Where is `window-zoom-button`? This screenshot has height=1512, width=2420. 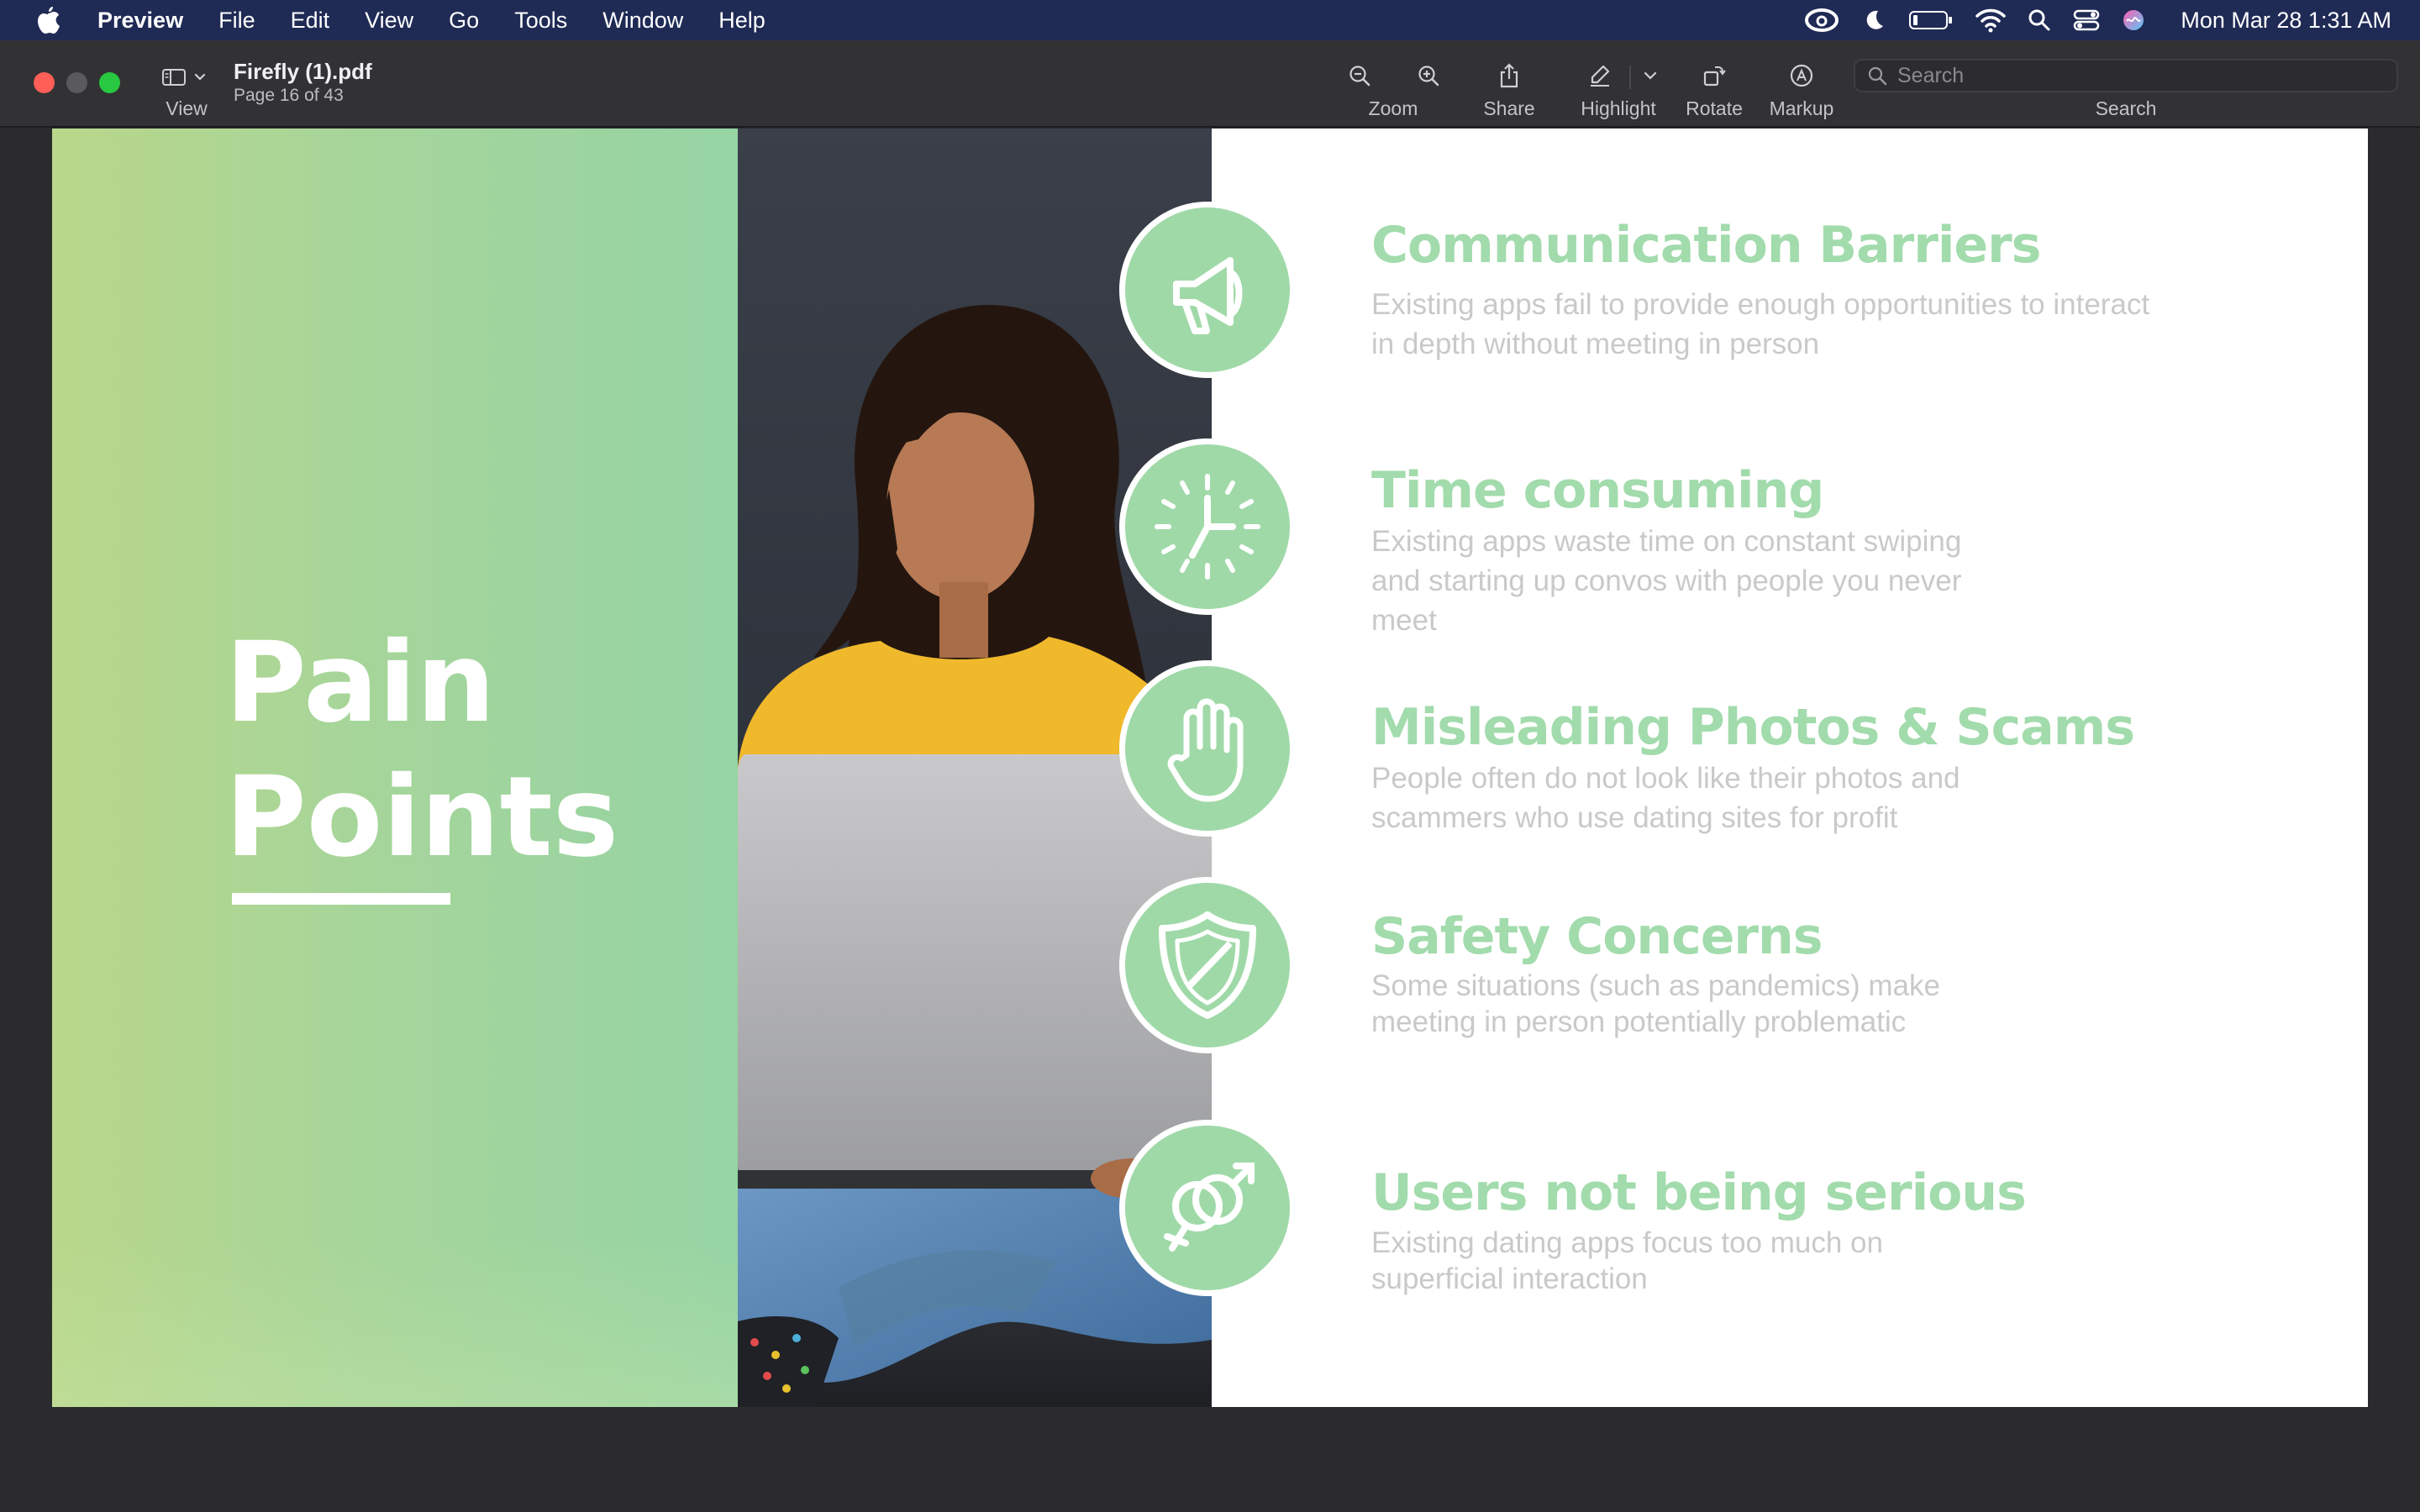 window-zoom-button is located at coordinates (109, 82).